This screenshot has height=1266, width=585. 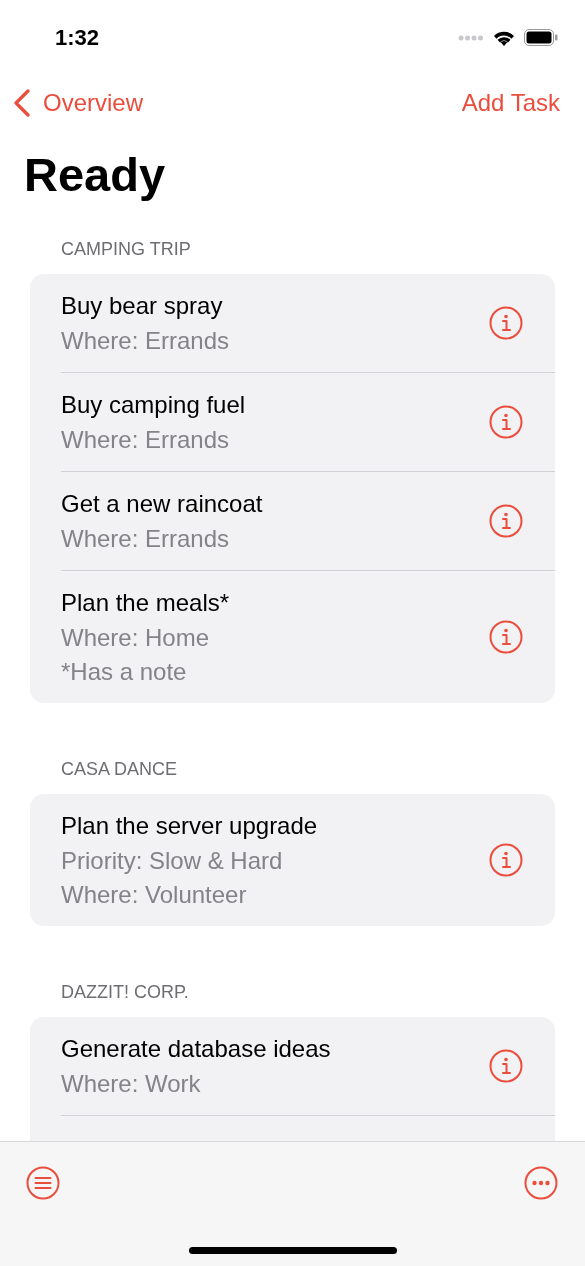 I want to click on task-title: Plan the server upgrade, so click(x=189, y=826).